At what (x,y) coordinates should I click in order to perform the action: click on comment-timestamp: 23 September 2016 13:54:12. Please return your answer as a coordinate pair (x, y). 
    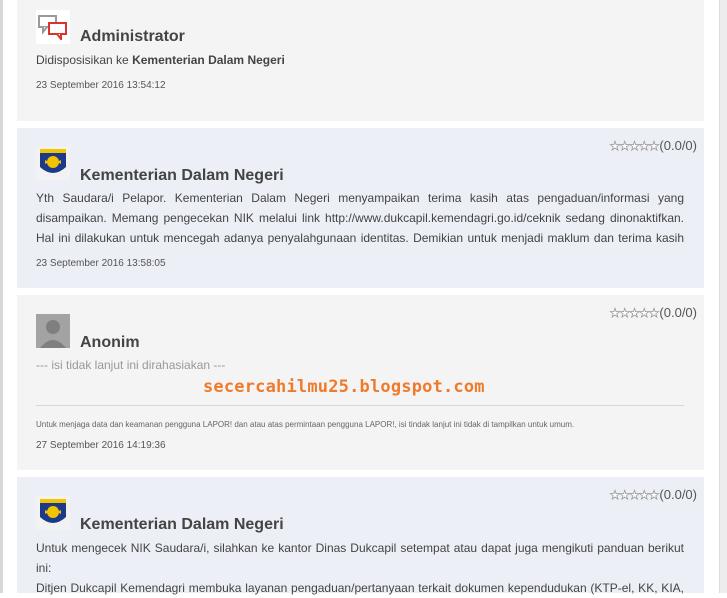
    Looking at the image, I should click on (101, 85).